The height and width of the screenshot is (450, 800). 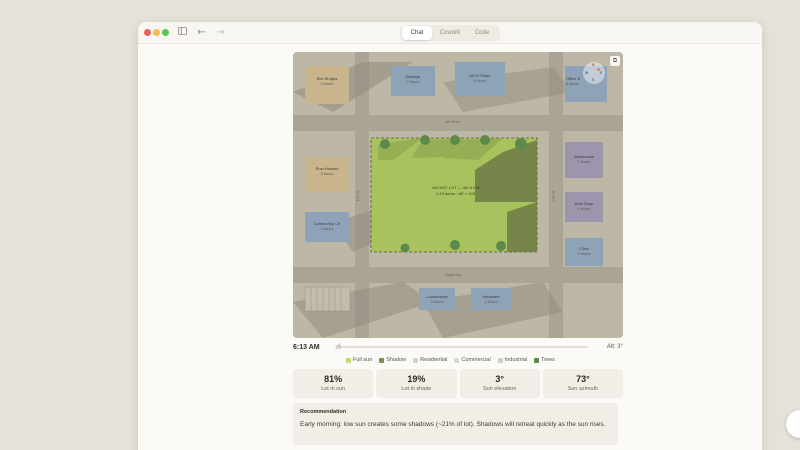 What do you see at coordinates (582, 383) in the screenshot?
I see `stat-card-sun-azimuth: 73° Sun azimuth` at bounding box center [582, 383].